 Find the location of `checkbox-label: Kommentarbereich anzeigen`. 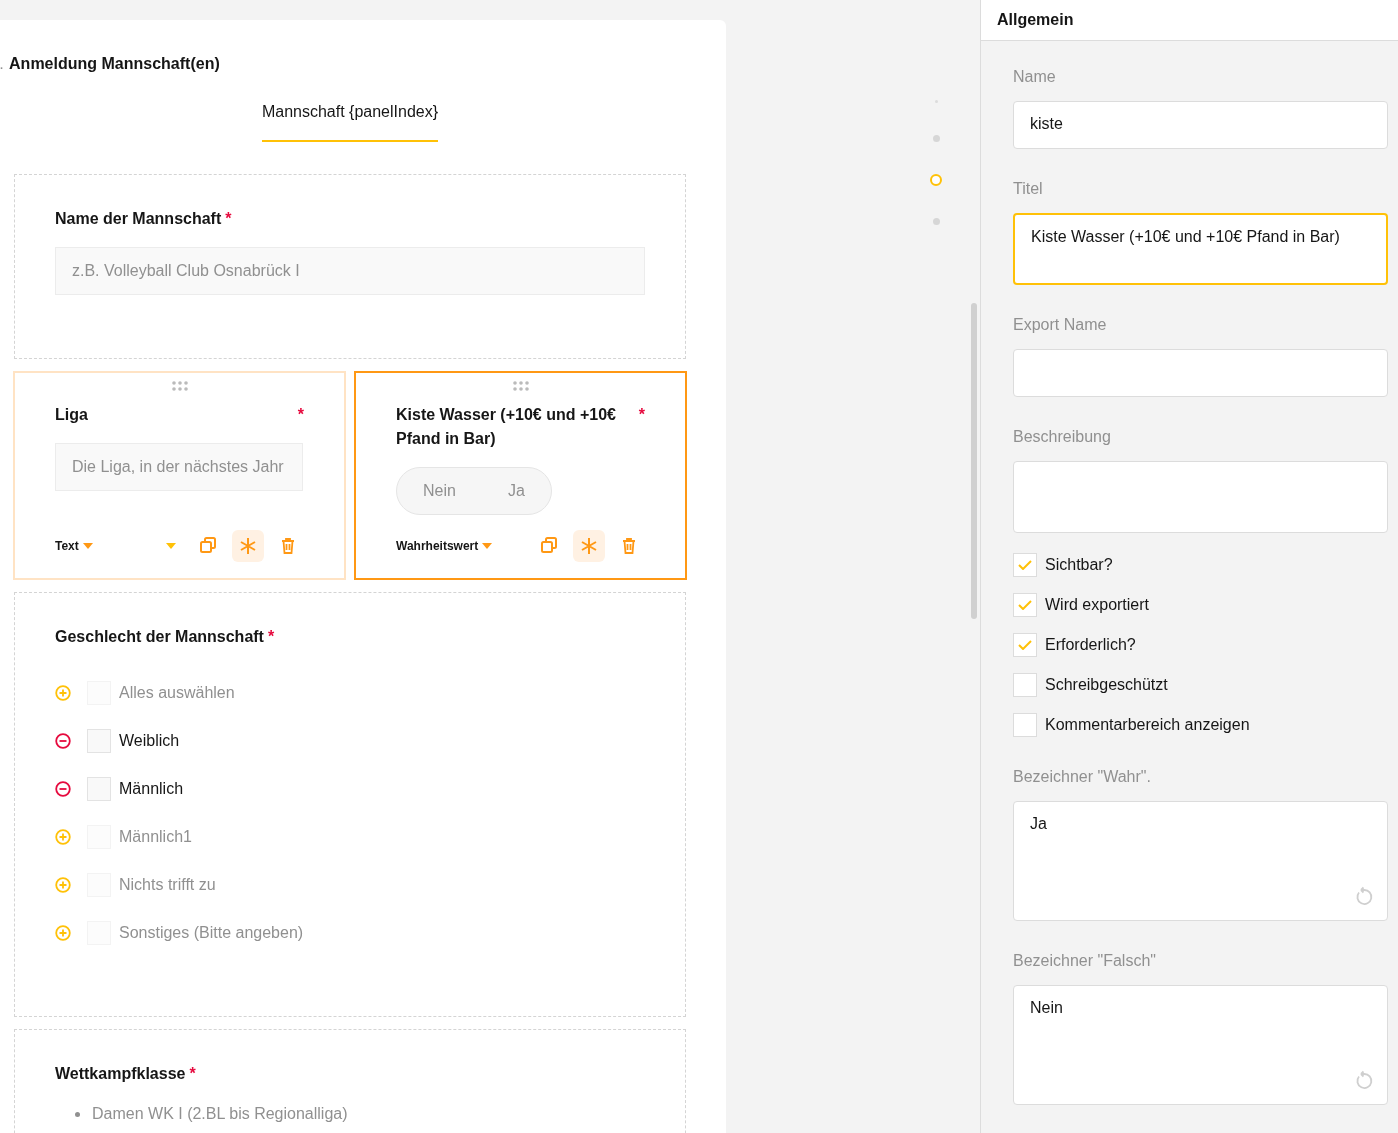

checkbox-label: Kommentarbereich anzeigen is located at coordinates (1147, 725).